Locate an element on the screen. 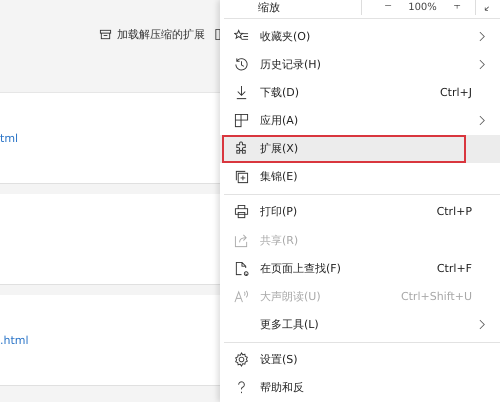 The width and height of the screenshot is (500, 402). menu-item: 历史记录(H) is located at coordinates (360, 64).